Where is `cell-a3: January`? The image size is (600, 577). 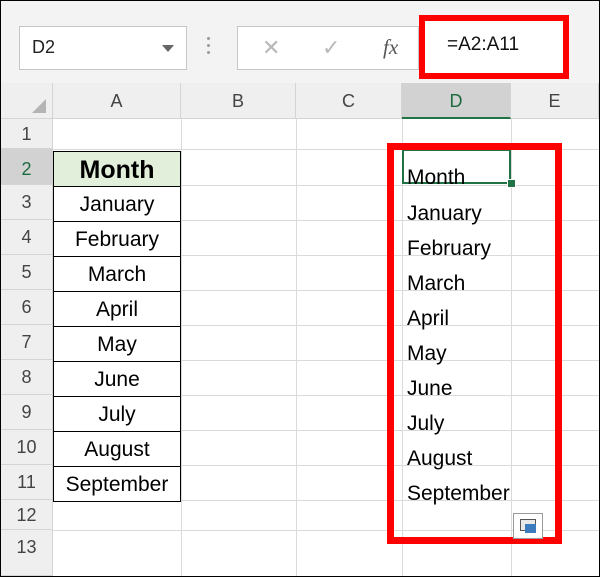 cell-a3: January is located at coordinates (117, 204).